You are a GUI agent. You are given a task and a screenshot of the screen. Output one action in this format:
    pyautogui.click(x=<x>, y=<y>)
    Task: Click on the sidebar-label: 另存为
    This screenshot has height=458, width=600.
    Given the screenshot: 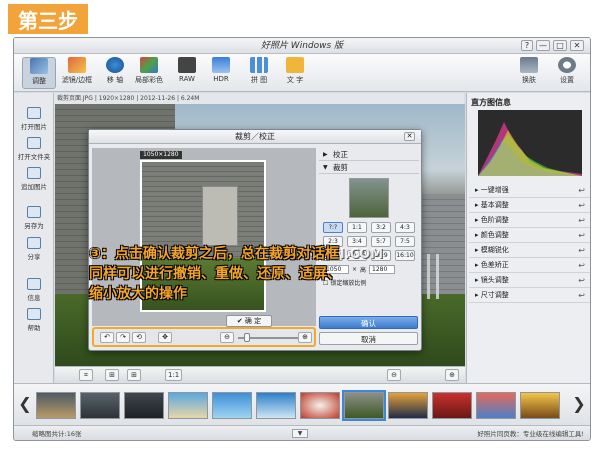 What is the action you would take?
    pyautogui.click(x=34, y=226)
    